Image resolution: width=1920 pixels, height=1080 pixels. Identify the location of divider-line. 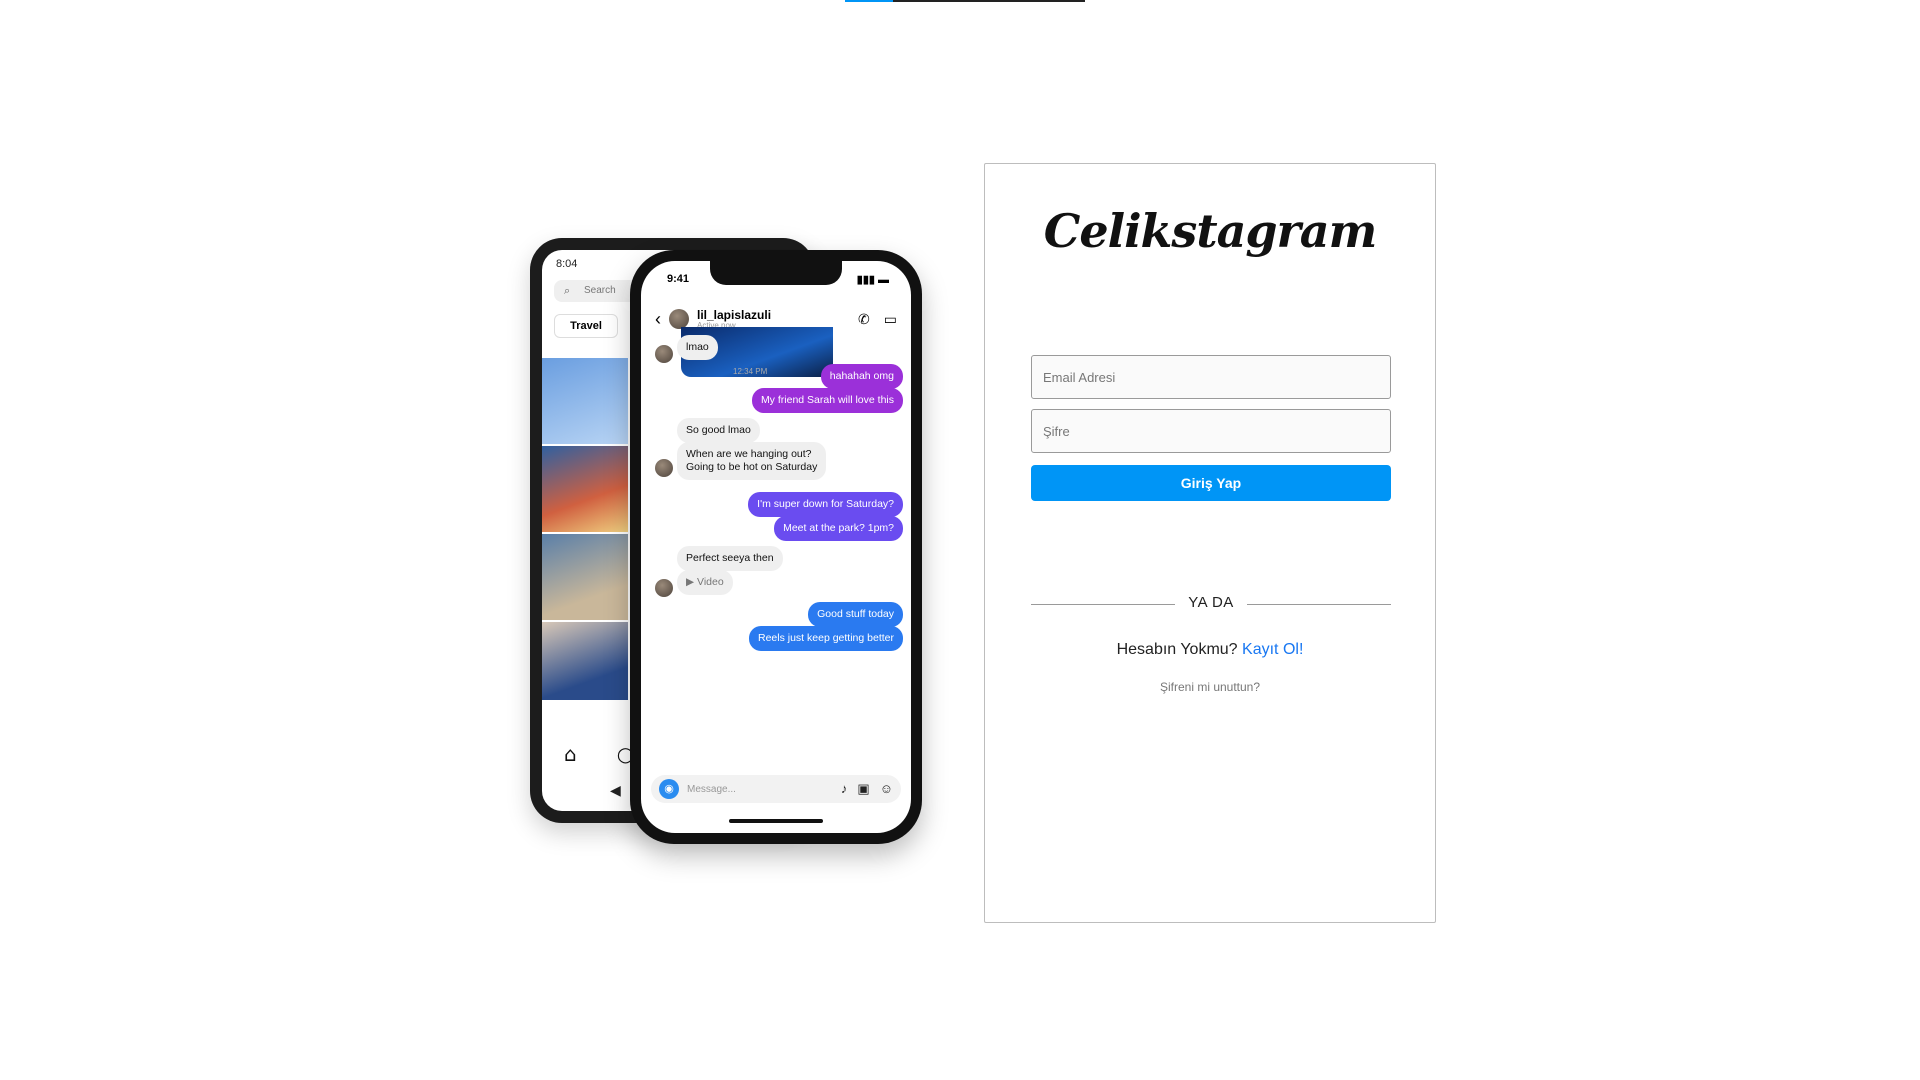
(1319, 604).